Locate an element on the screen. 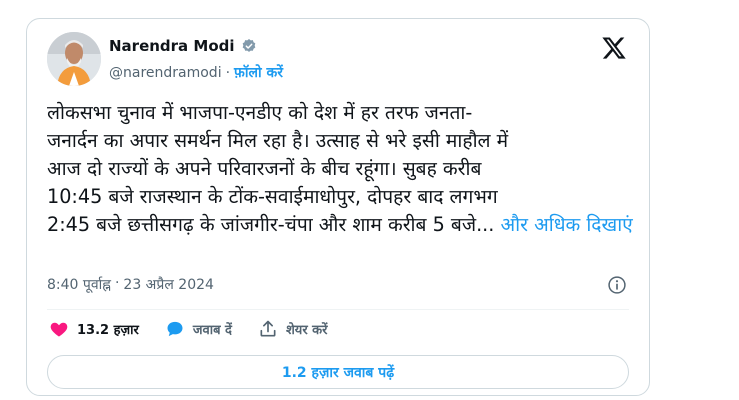  share-icon is located at coordinates (268, 328).